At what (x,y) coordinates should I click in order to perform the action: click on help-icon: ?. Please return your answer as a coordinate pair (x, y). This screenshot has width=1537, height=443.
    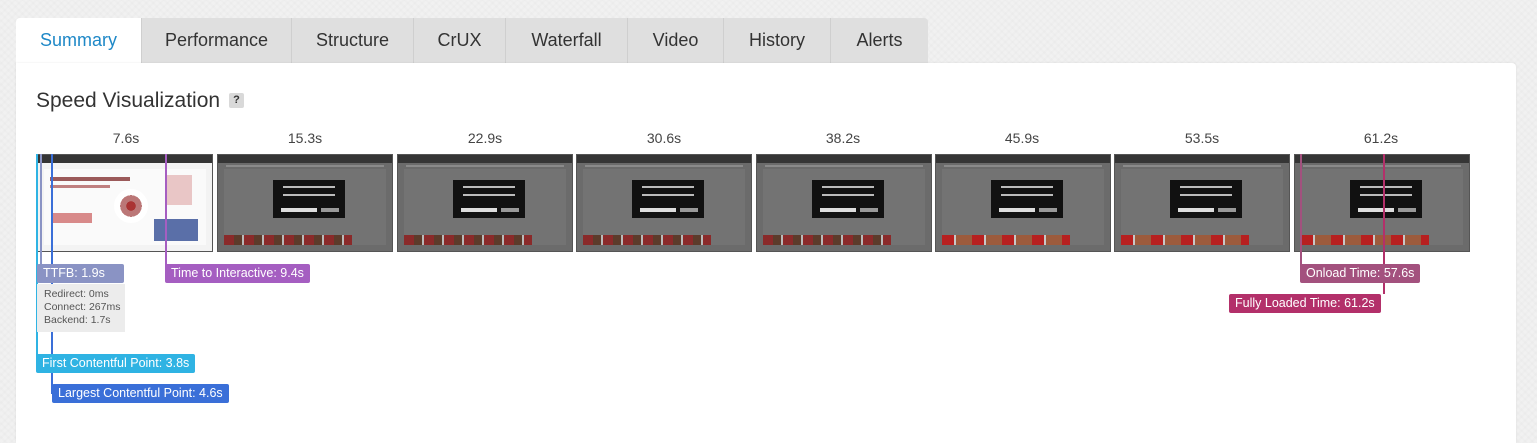
    Looking at the image, I should click on (236, 100).